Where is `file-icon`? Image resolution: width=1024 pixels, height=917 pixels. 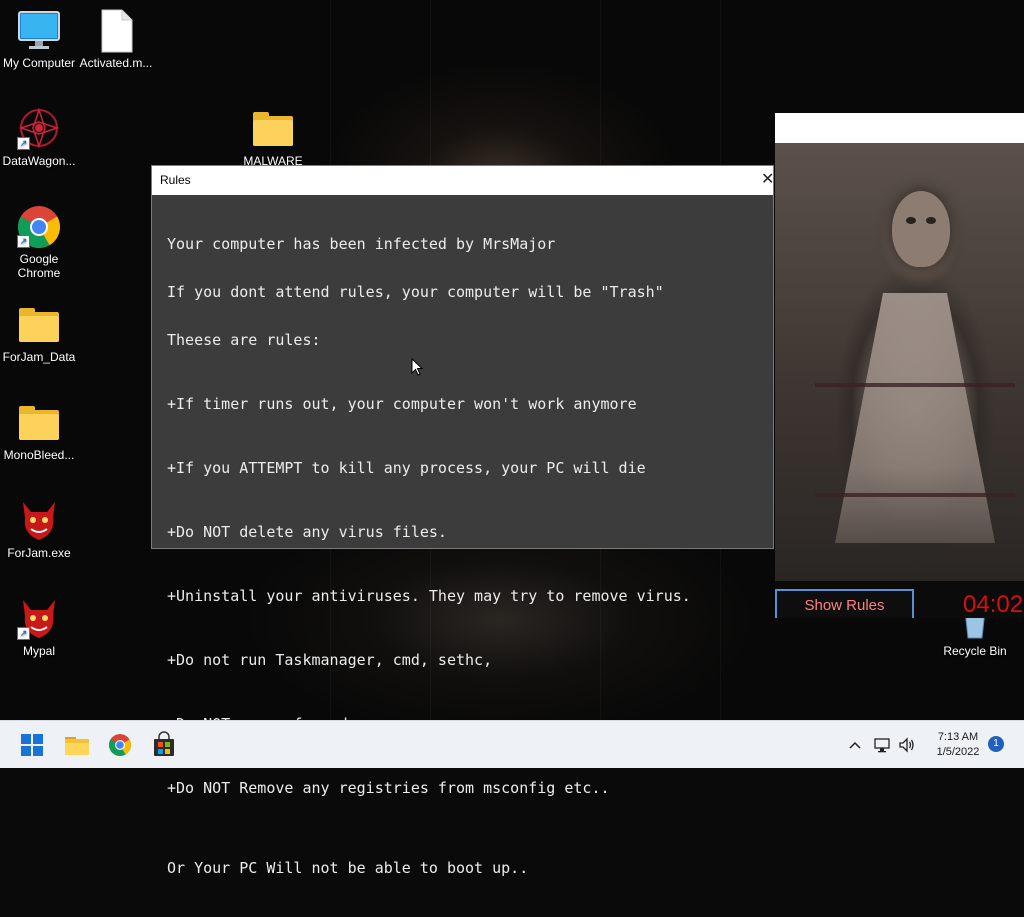 file-icon is located at coordinates (116, 31).